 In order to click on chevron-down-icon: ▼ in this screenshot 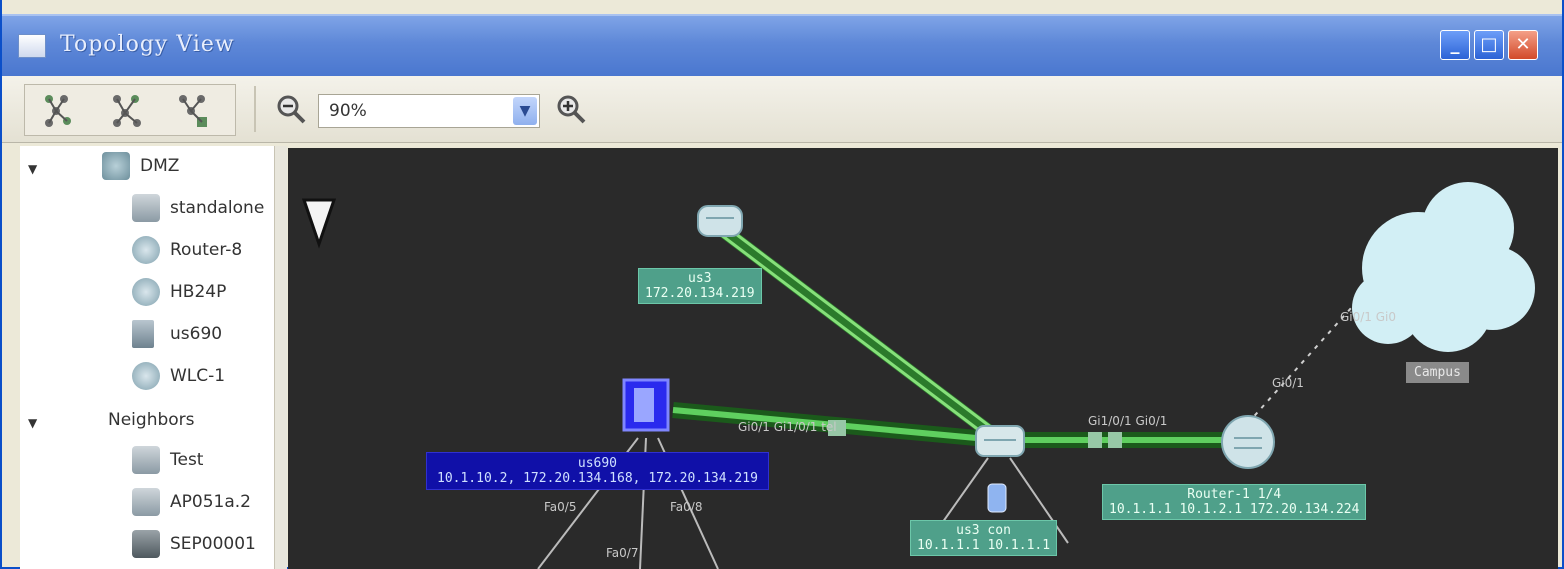, I will do `click(525, 111)`.